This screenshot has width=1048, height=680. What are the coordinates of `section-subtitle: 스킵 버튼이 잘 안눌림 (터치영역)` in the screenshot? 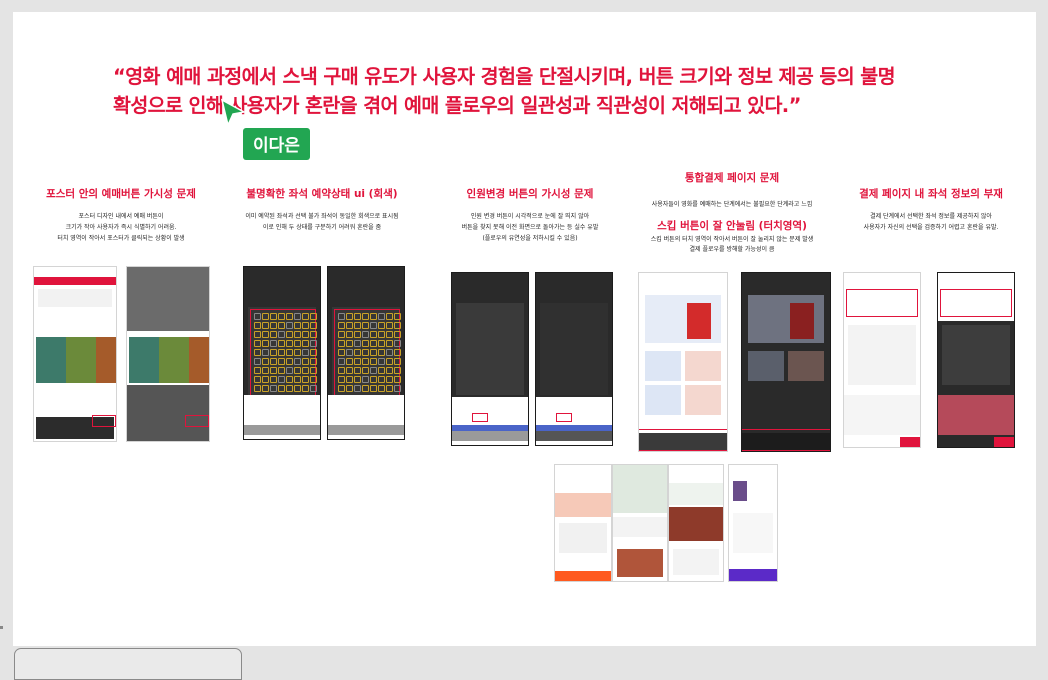 It's located at (732, 226).